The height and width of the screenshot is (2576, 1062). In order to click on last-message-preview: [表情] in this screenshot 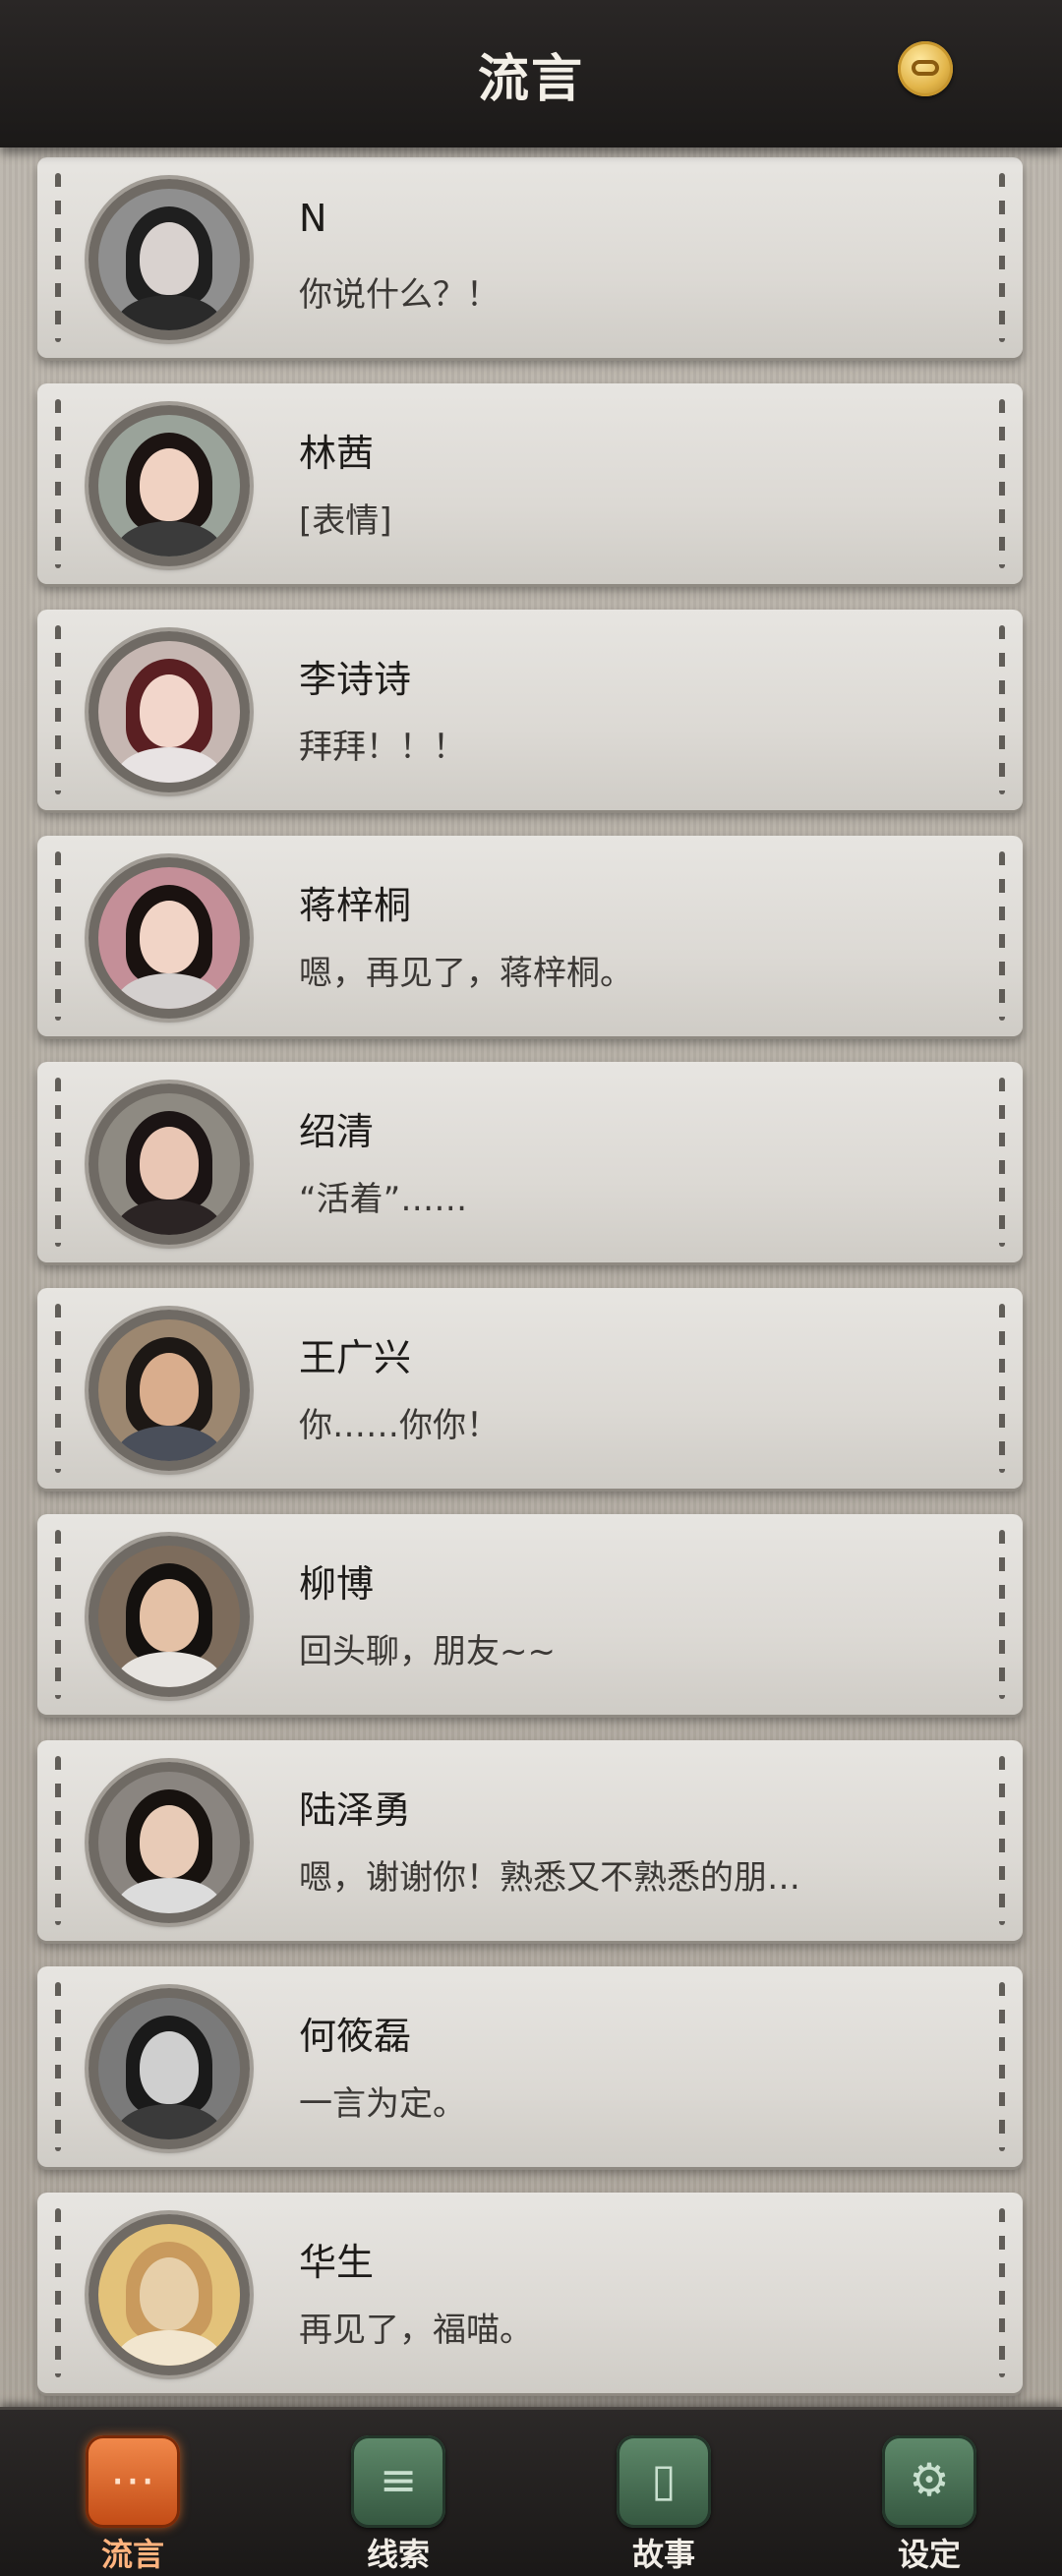, I will do `click(345, 521)`.